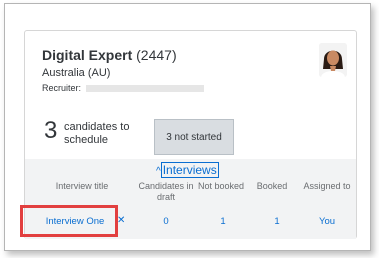 This screenshot has height=258, width=379. Describe the element at coordinates (156, 55) in the screenshot. I see `job-id: (2447)` at that location.